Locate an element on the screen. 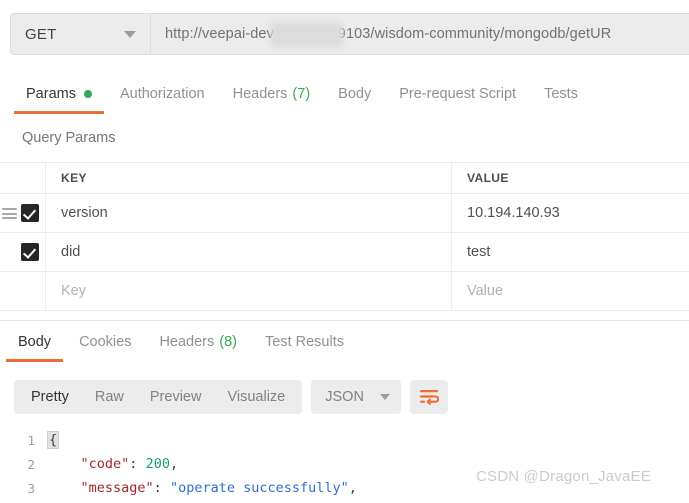 This screenshot has height=503, width=689. table-row: version 10.194.140.93 is located at coordinates (344, 213).